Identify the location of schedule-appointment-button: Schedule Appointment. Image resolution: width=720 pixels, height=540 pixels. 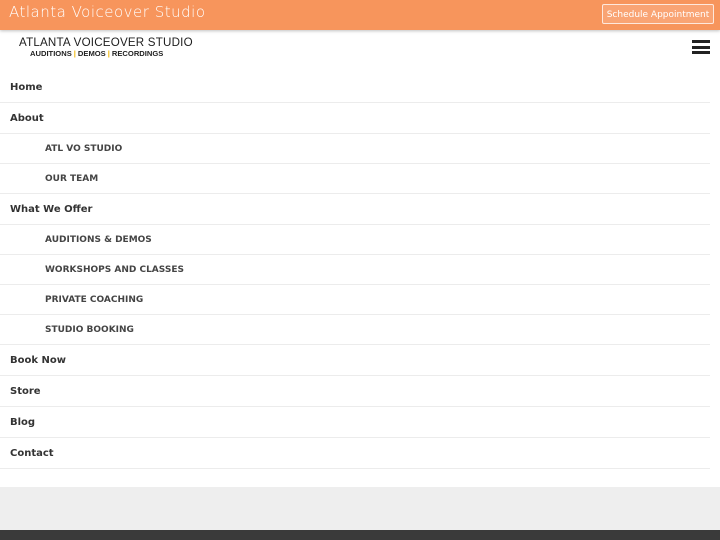
(658, 14).